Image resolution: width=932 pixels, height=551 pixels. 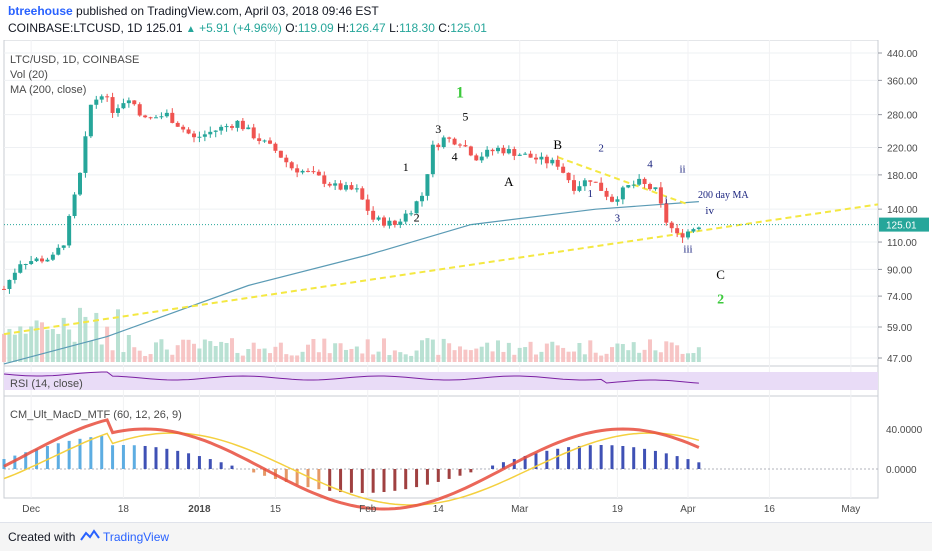 What do you see at coordinates (618, 218) in the screenshot?
I see `wave-label: 3` at bounding box center [618, 218].